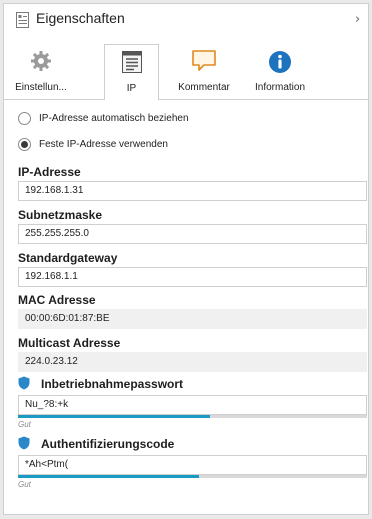 The height and width of the screenshot is (519, 372). What do you see at coordinates (24, 424) in the screenshot?
I see `commissioning-password-strength-text: Gut` at bounding box center [24, 424].